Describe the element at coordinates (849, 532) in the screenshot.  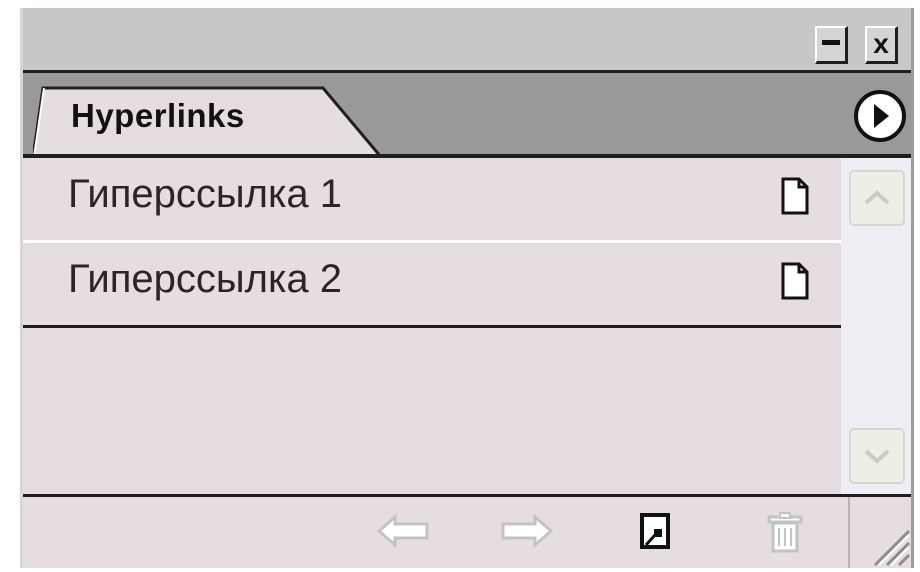
I see `toolbar-divider` at that location.